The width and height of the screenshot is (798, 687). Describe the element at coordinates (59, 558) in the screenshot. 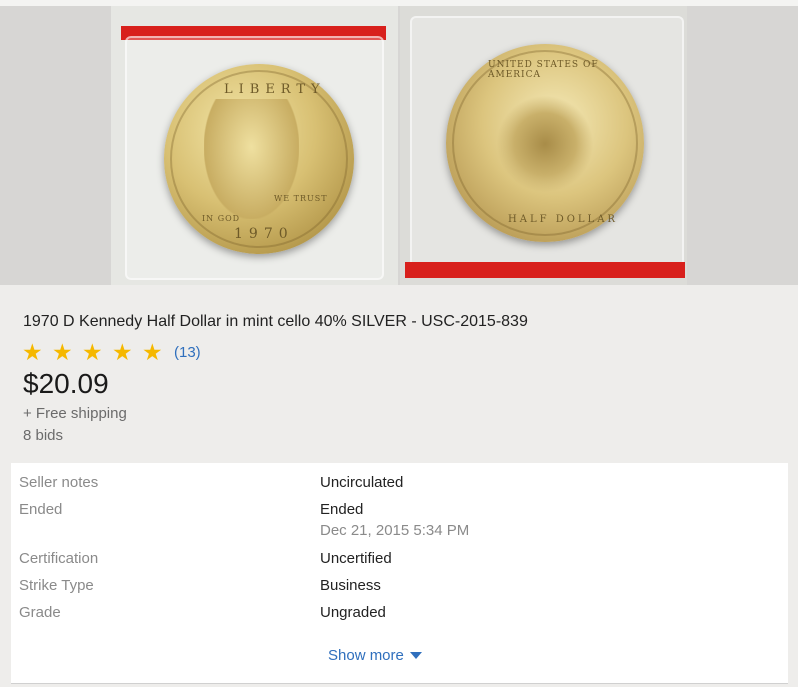

I see `spec-label-certification: Certification` at that location.